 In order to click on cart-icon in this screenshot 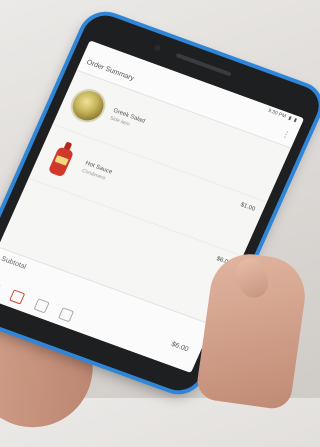, I will do `click(66, 315)`.